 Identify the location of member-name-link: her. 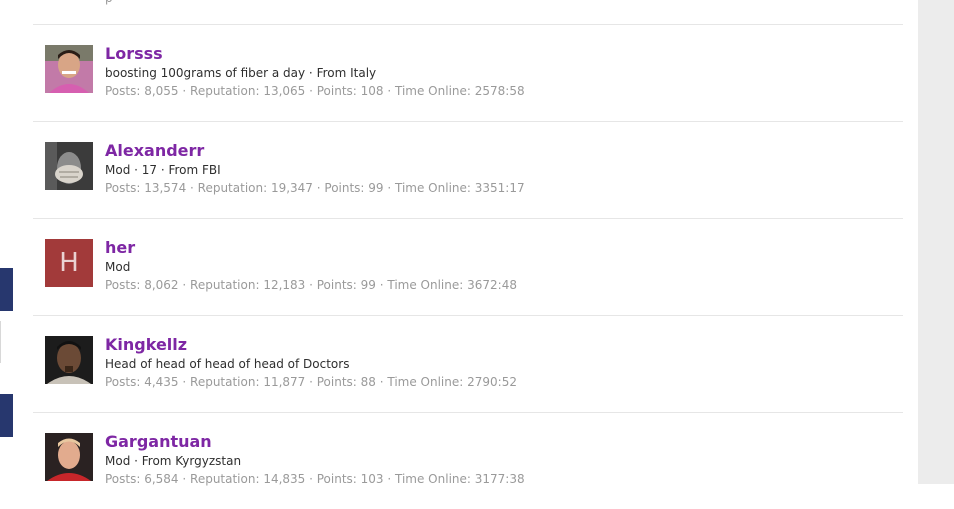
(495, 247).